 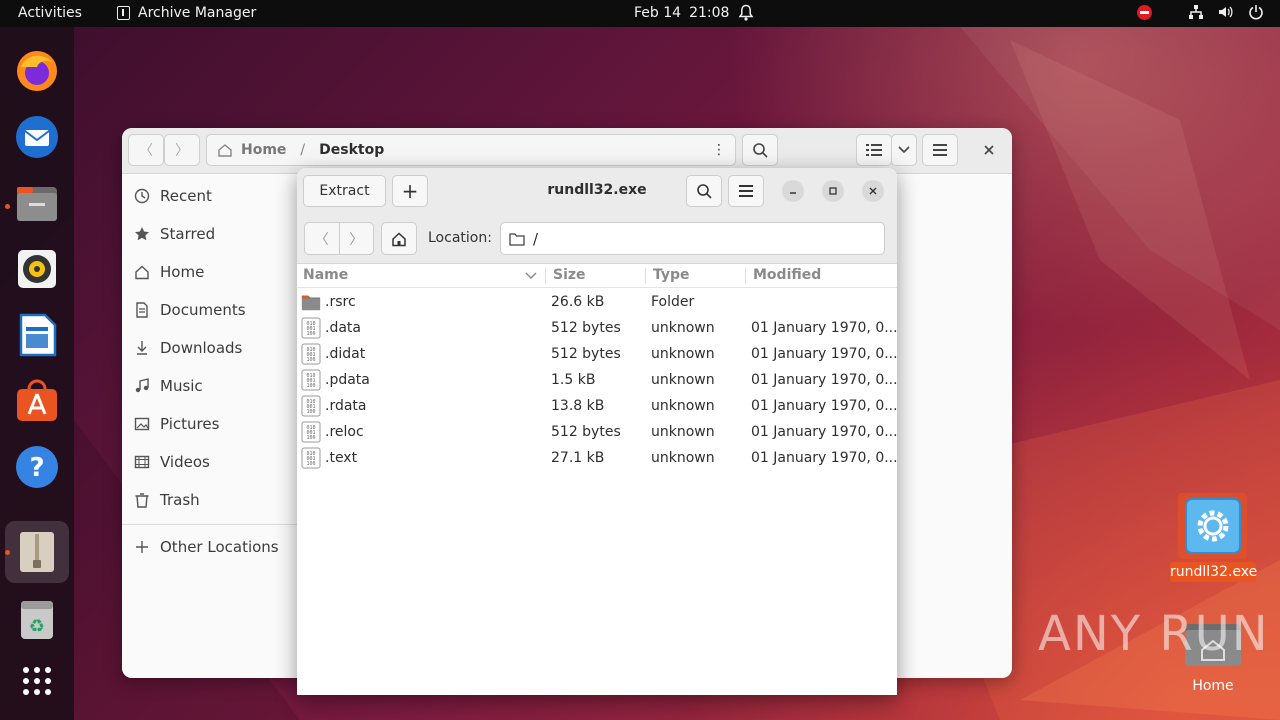 I want to click on thunderbird-icon, so click(x=37, y=137).